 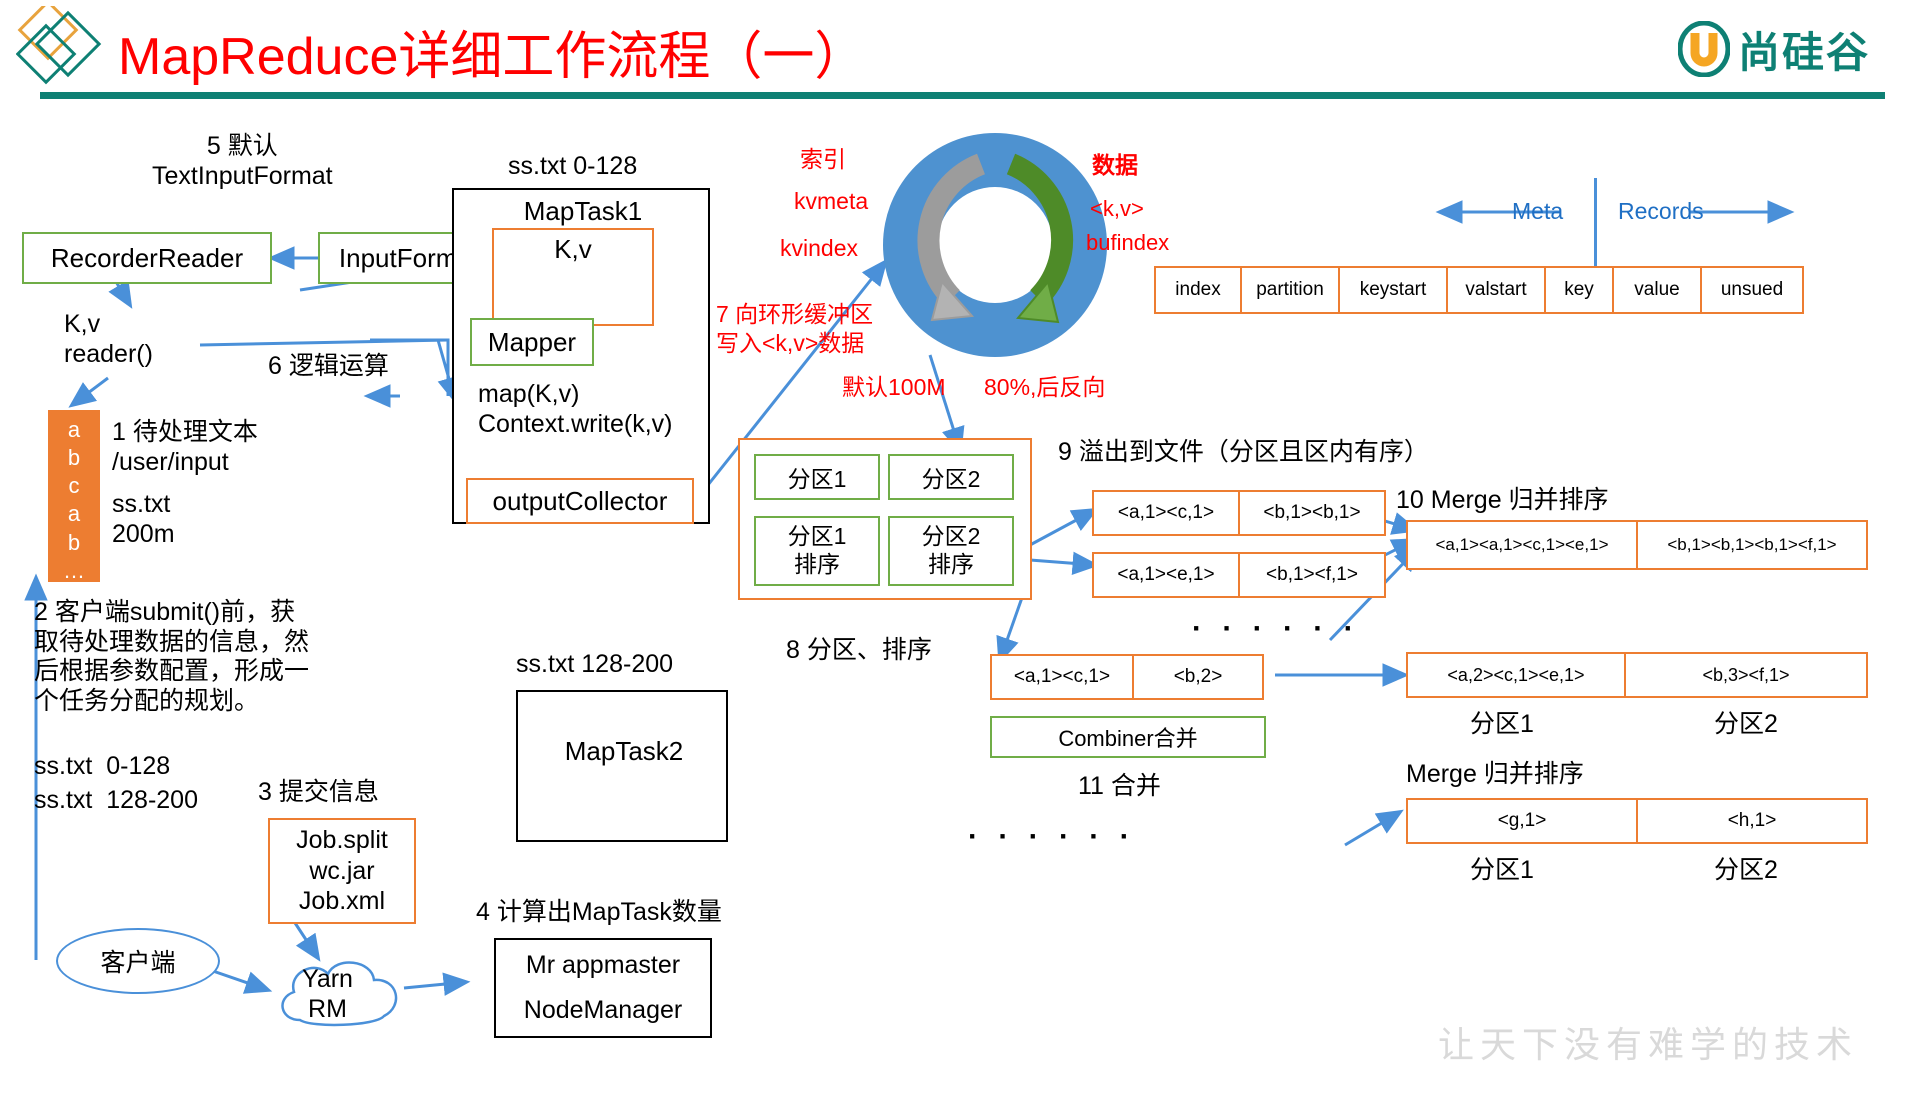 What do you see at coordinates (1045, 387) in the screenshot?
I see `eighty-percent-label: 80%,后反向` at bounding box center [1045, 387].